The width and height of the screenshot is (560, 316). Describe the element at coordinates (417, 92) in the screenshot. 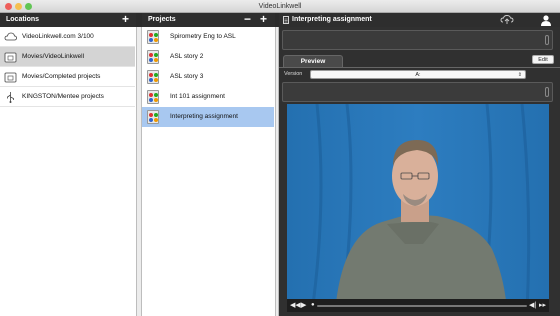

I see `comment-field` at that location.